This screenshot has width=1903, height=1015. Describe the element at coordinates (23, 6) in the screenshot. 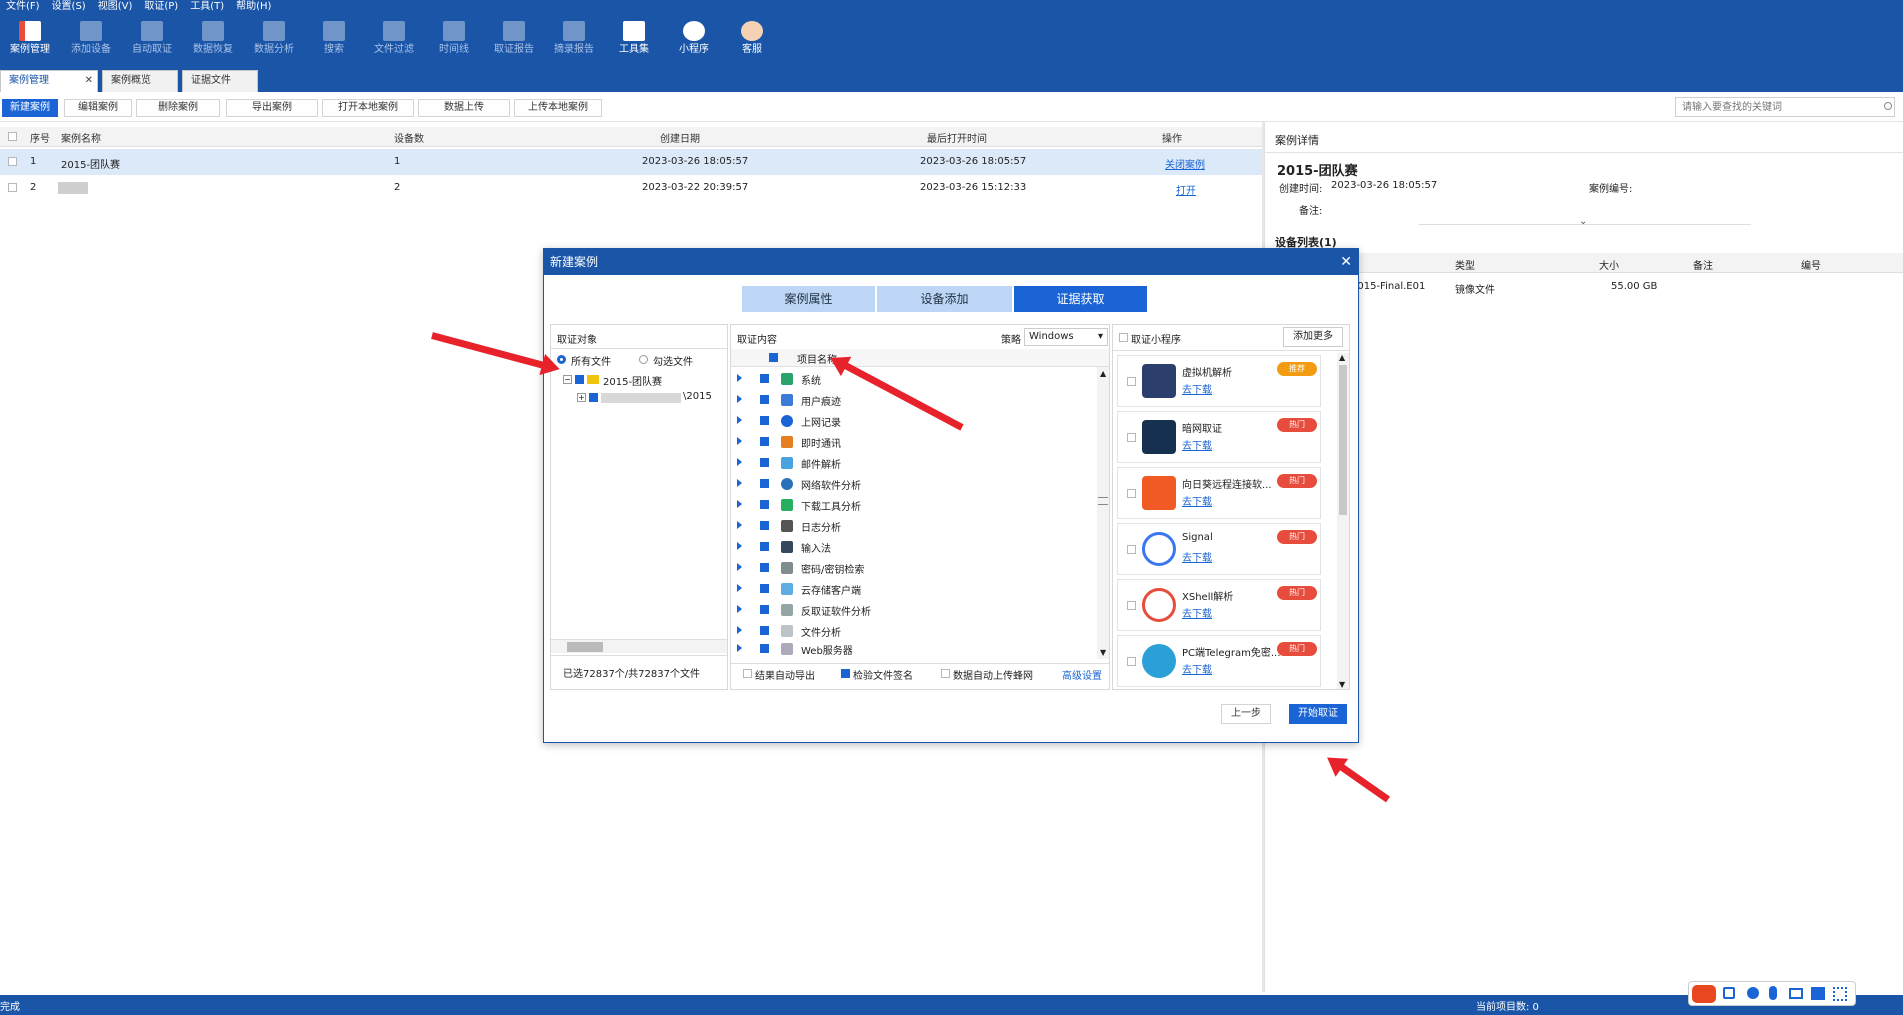

I see `menu-file: 文件(F)` at that location.